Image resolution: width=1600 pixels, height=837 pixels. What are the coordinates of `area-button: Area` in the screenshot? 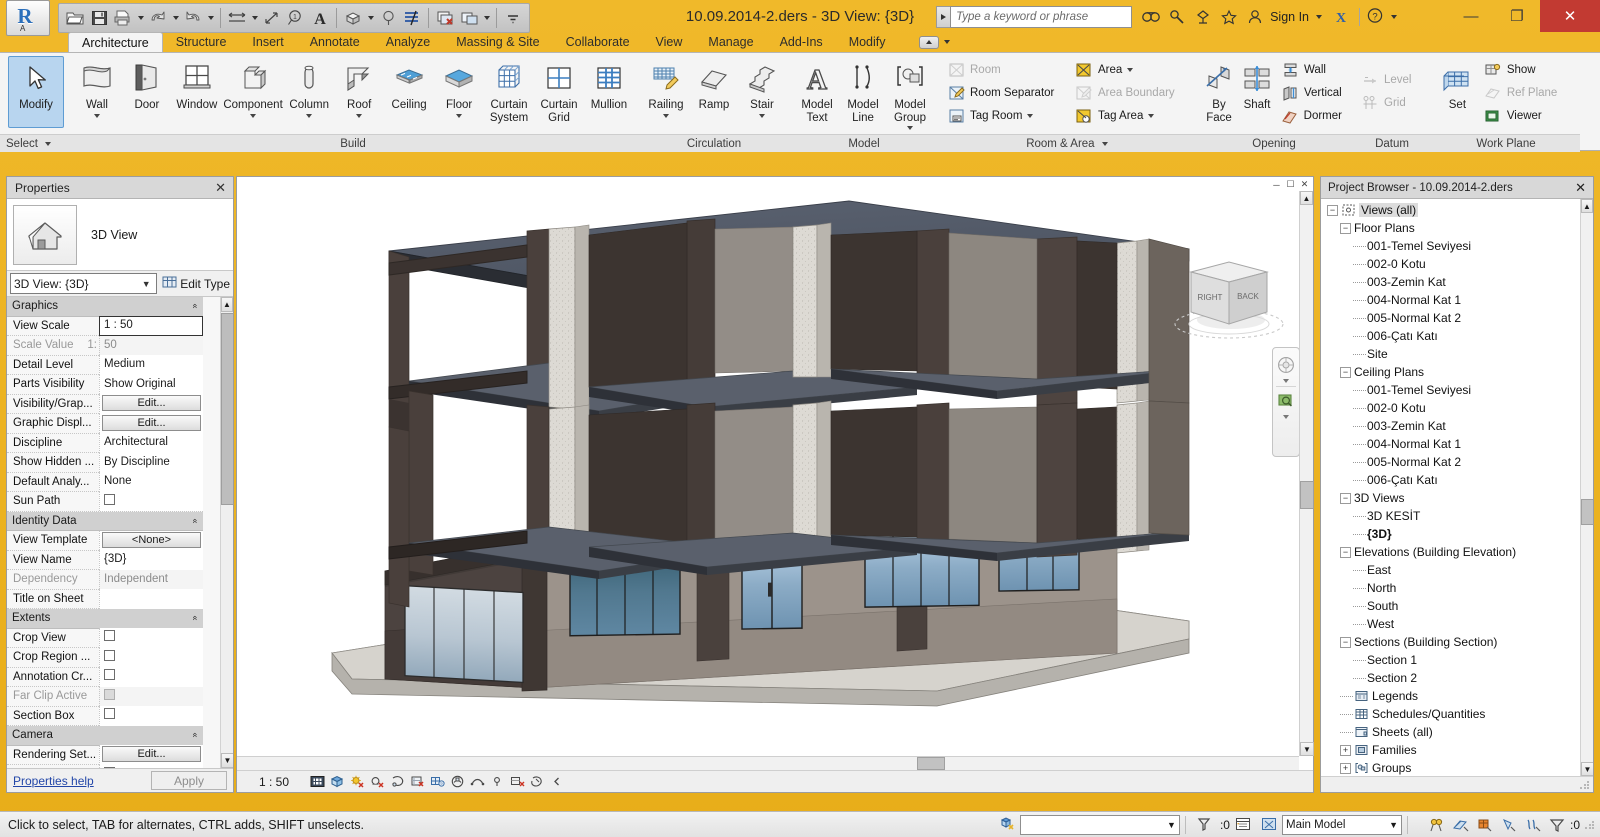 It's located at (1131, 69).